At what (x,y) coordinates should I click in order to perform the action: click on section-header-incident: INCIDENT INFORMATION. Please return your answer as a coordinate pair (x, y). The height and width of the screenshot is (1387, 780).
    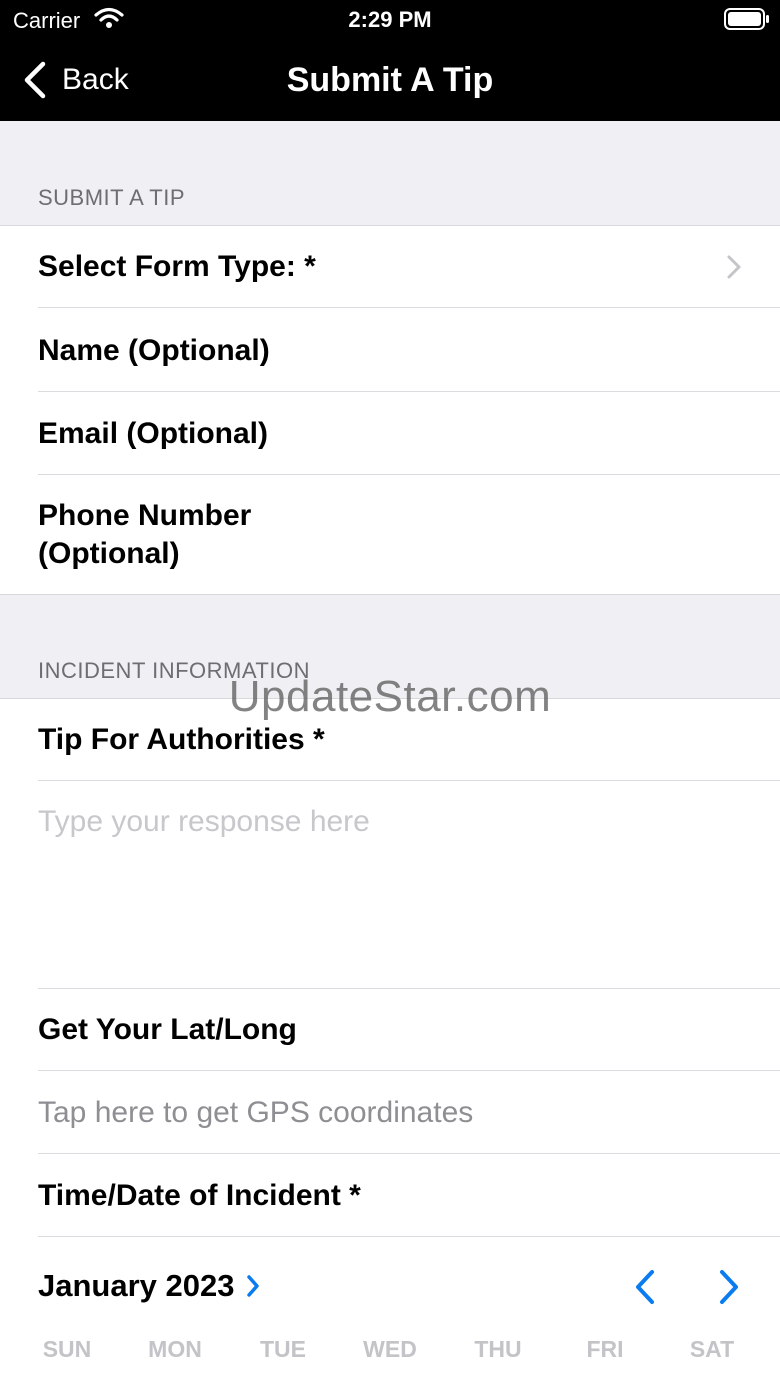
    Looking at the image, I should click on (390, 646).